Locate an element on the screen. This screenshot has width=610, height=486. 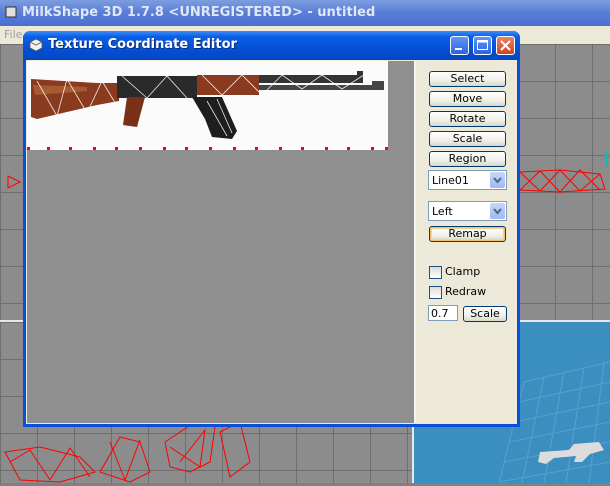
scale-value-input is located at coordinates (443, 313).